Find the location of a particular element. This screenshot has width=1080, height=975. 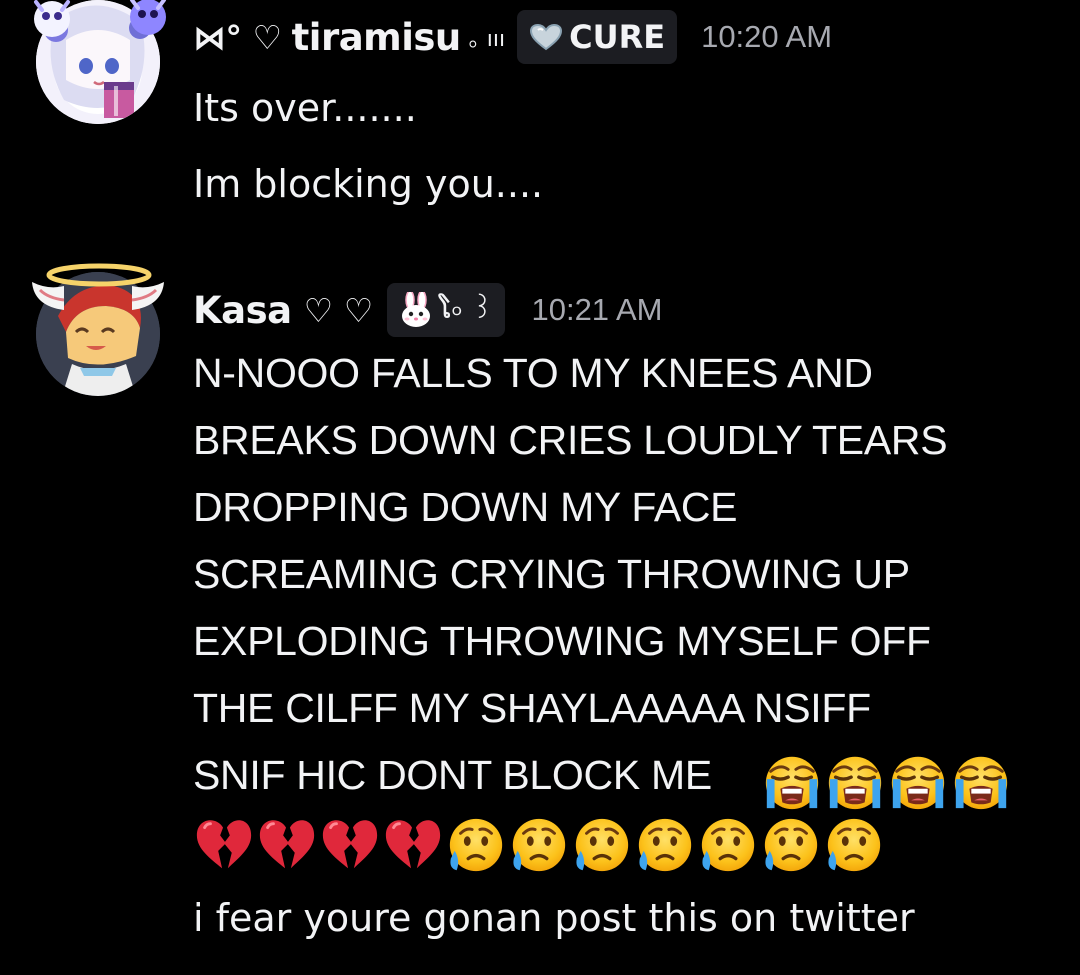

message-line: i fear youre gonan post this on twitter is located at coordinates (554, 918).